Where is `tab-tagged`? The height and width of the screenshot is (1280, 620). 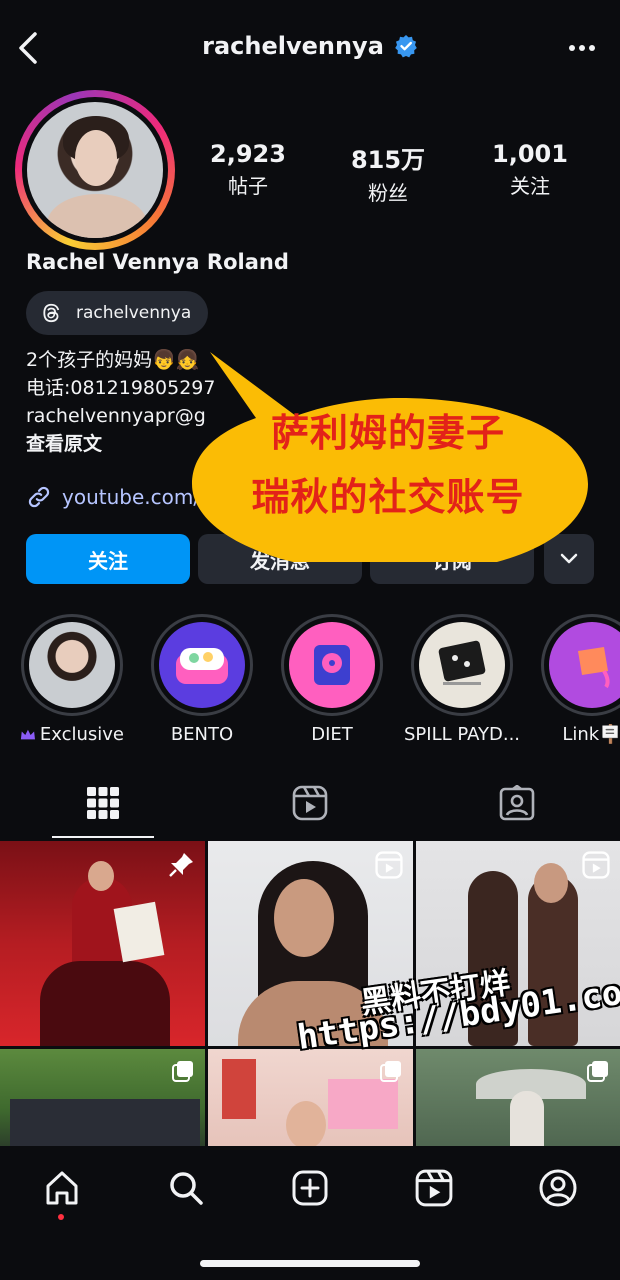
tab-tagged is located at coordinates (517, 803).